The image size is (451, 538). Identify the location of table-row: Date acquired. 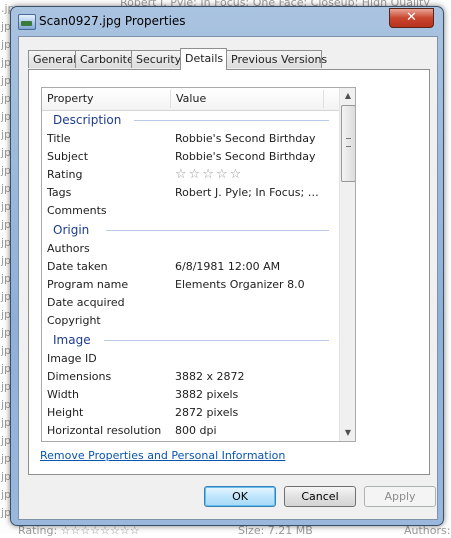
(190, 303).